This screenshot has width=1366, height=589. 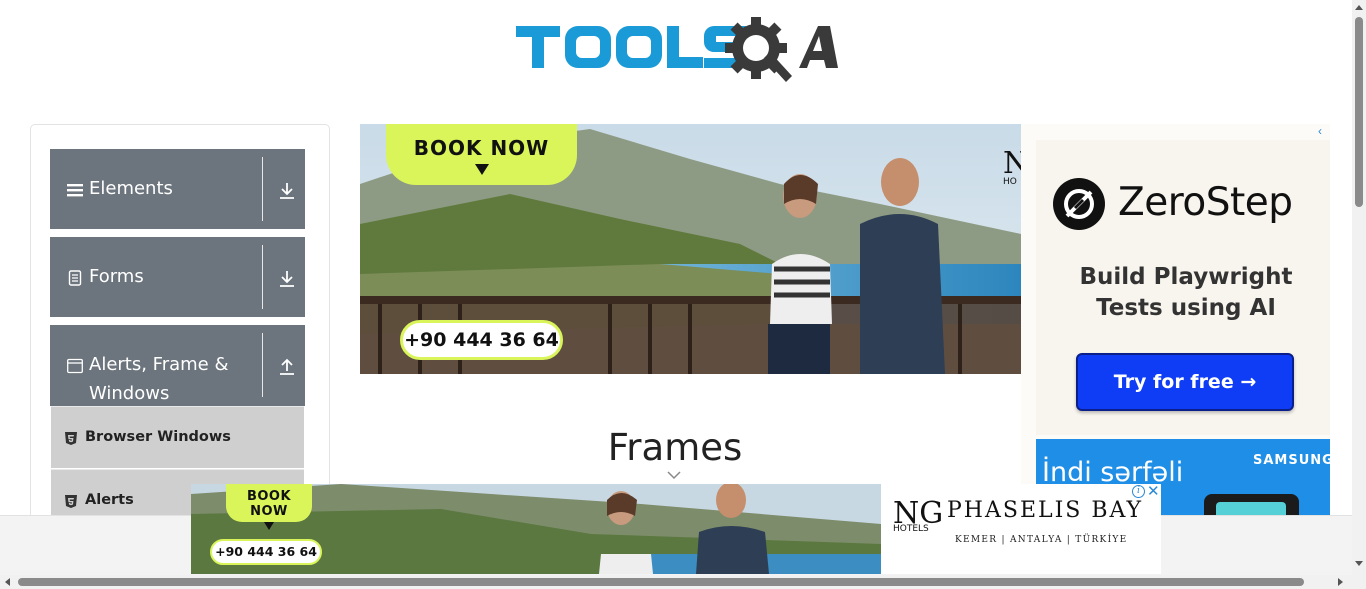 I want to click on zerostep-brand-name: ZeroStep, so click(x=1205, y=202).